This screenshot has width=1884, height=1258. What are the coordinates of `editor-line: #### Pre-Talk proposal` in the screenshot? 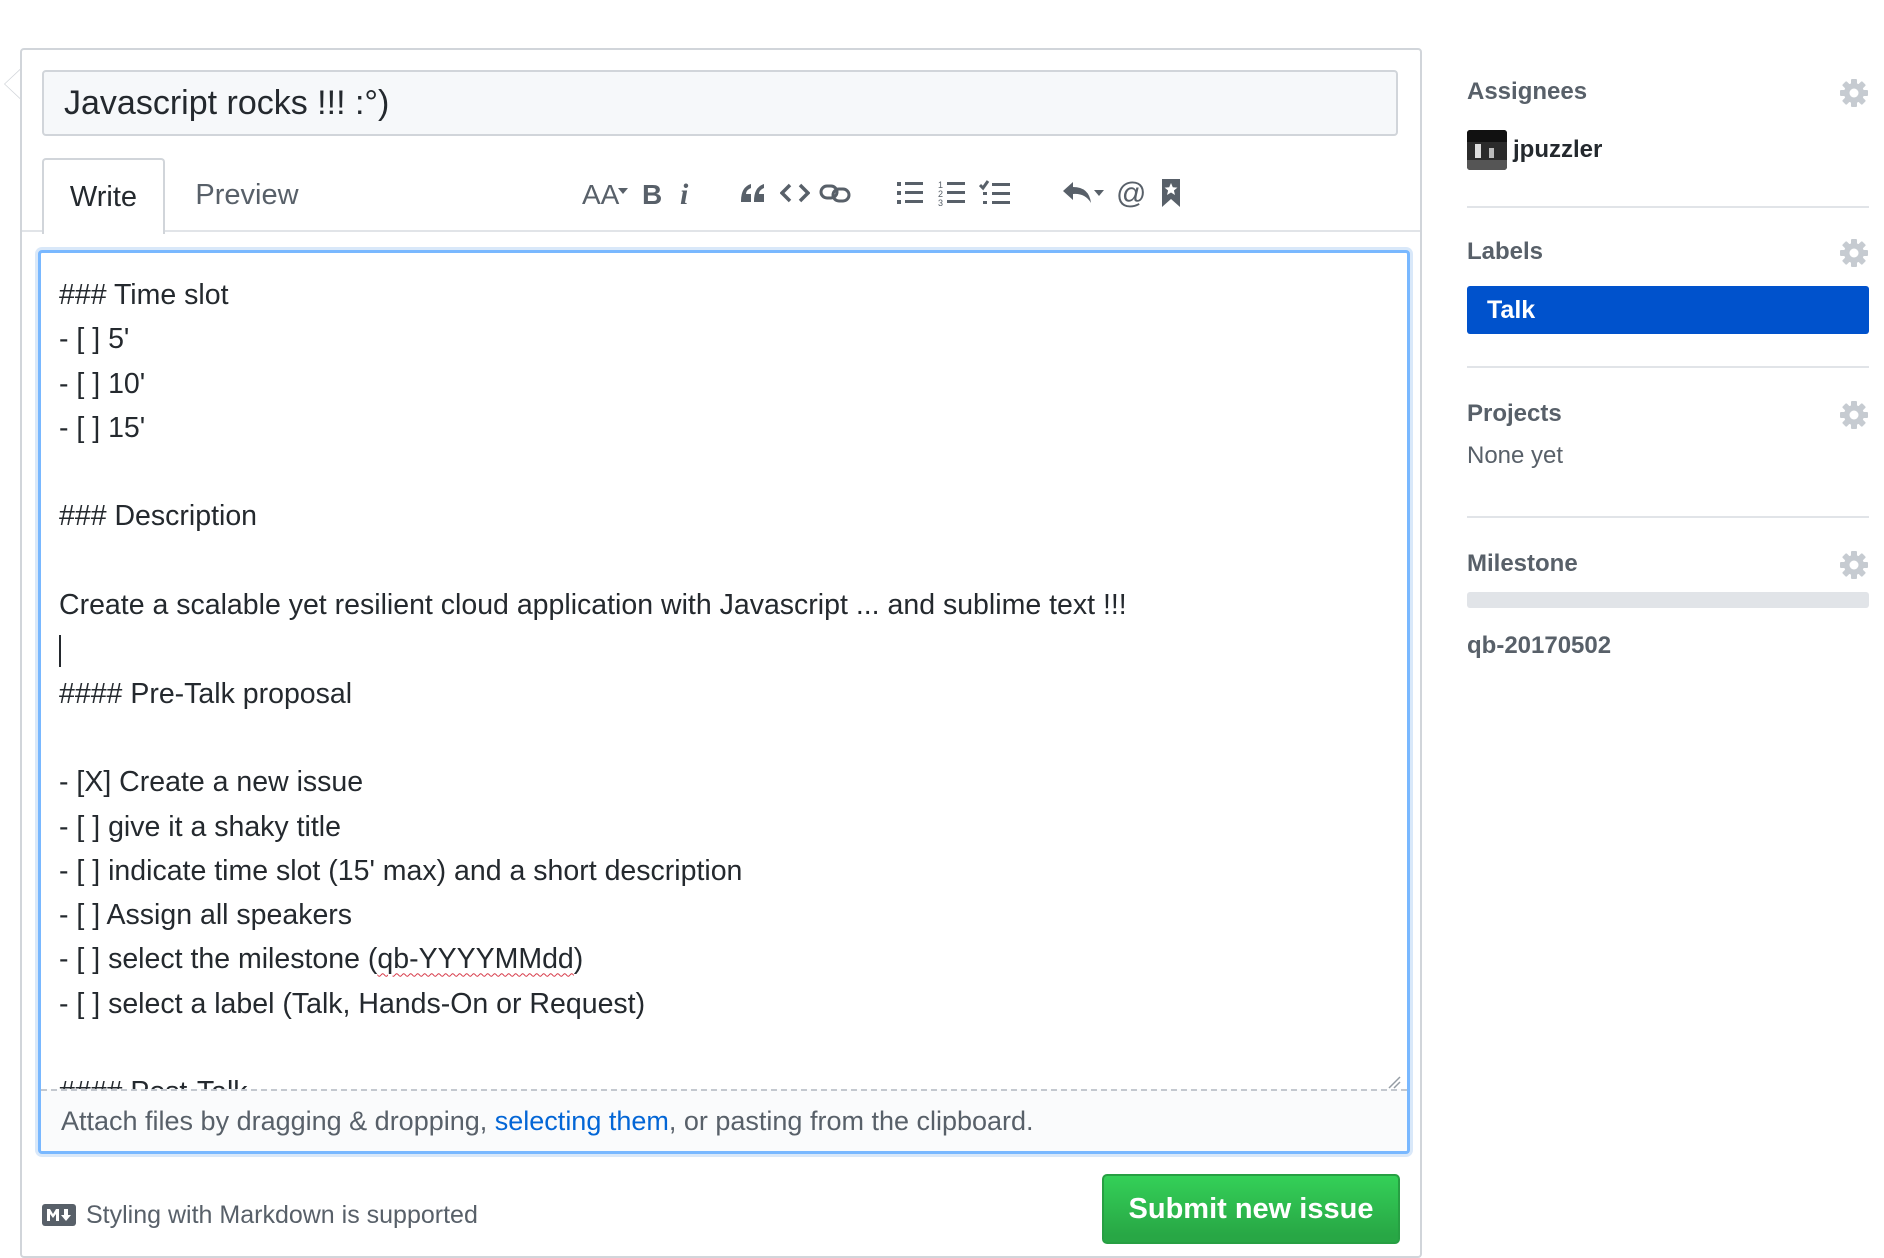 It's located at (206, 693).